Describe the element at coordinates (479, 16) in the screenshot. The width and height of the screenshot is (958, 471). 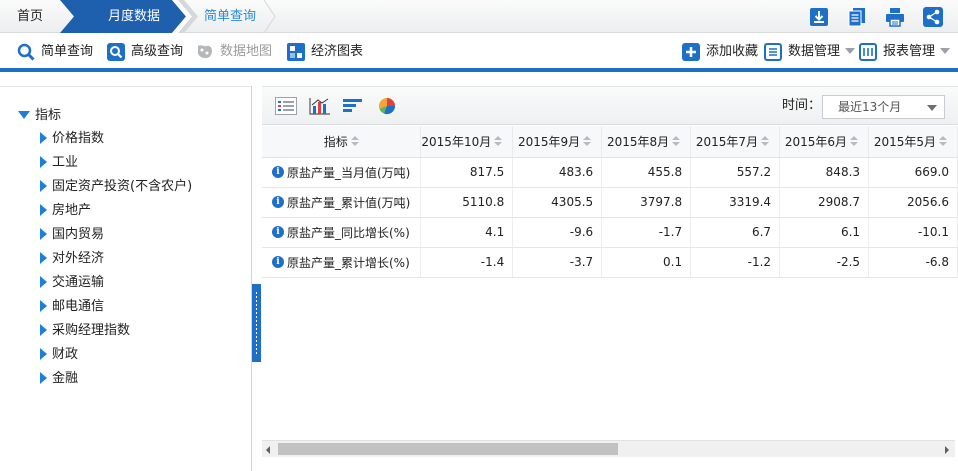
I see `breadcrumb: 首页 月度数据 简单查询` at that location.